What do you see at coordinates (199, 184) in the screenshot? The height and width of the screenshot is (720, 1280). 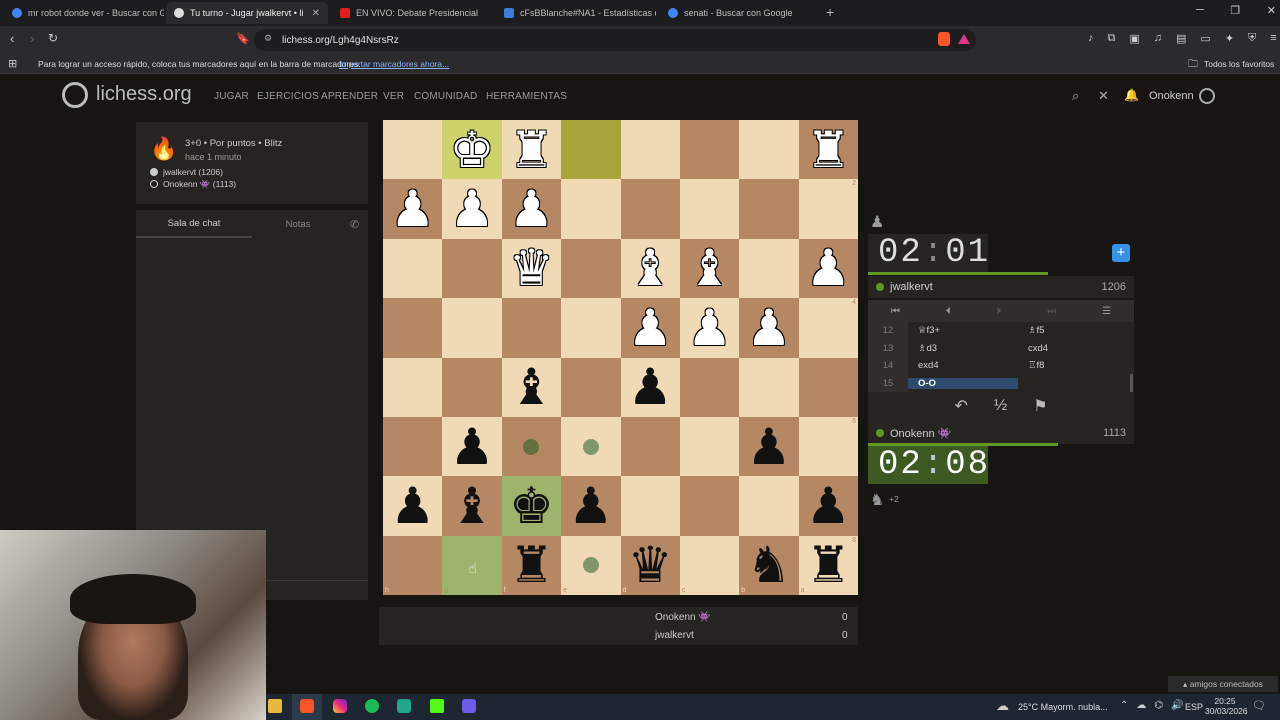 I see `black-player: Onokenn 👾 (1113)` at bounding box center [199, 184].